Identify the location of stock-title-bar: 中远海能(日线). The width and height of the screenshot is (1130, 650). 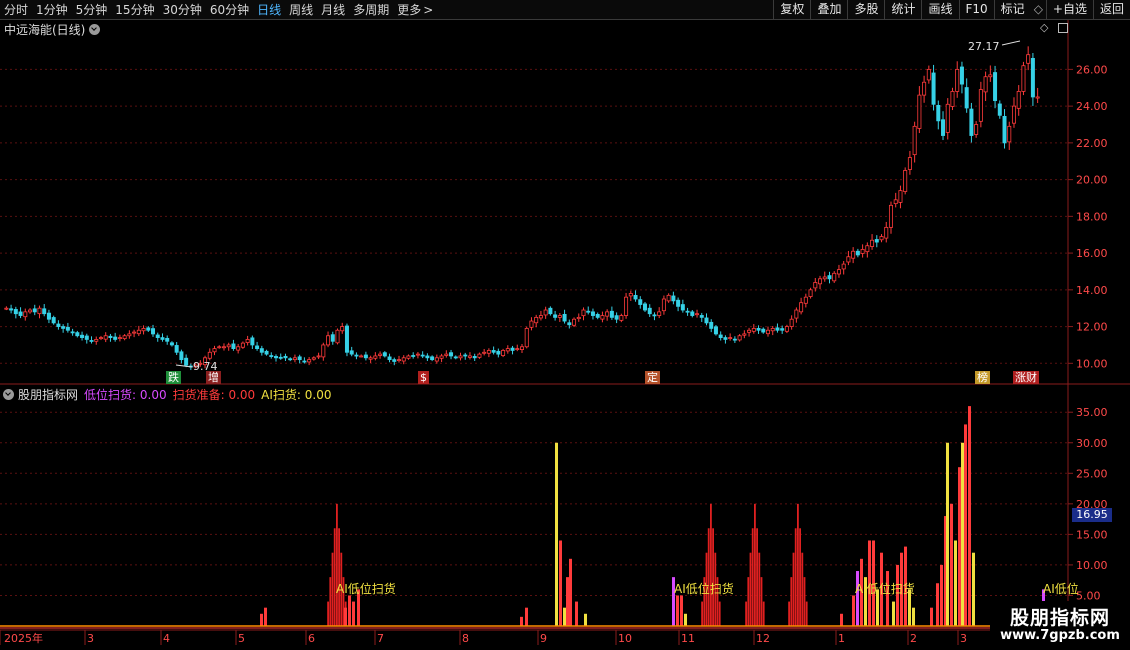
(52, 29).